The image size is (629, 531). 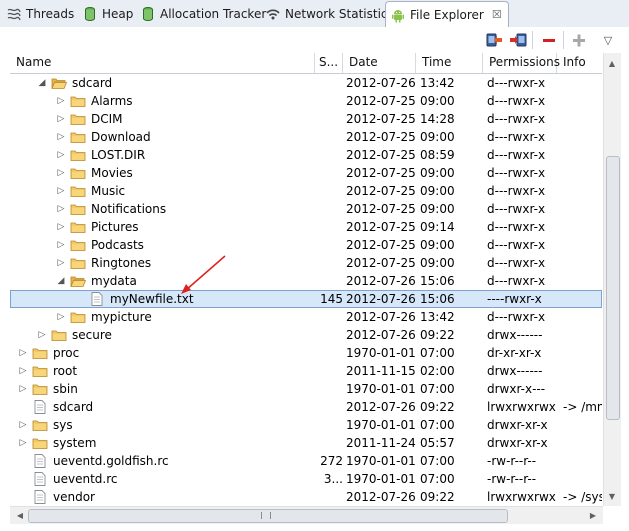 What do you see at coordinates (306, 443) in the screenshot?
I see `table-row: ▷ system 2011-11-24 05:57 drwxr-xr-x` at bounding box center [306, 443].